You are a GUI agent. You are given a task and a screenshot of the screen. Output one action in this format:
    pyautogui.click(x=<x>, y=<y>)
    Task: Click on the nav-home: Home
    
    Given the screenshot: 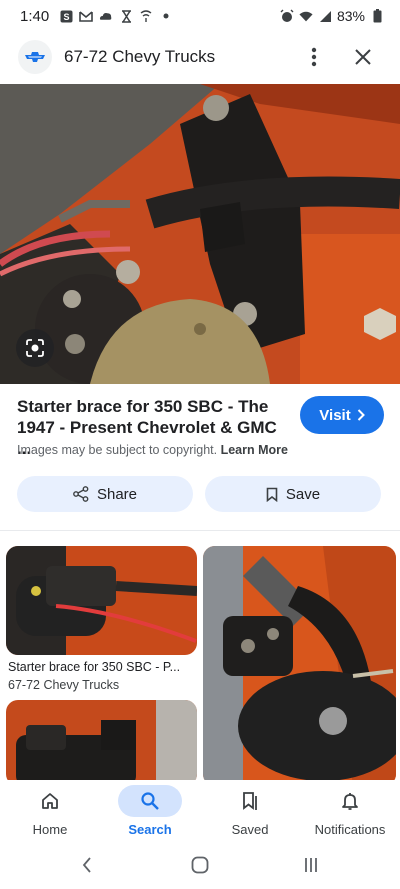 What is the action you would take?
    pyautogui.click(x=50, y=811)
    